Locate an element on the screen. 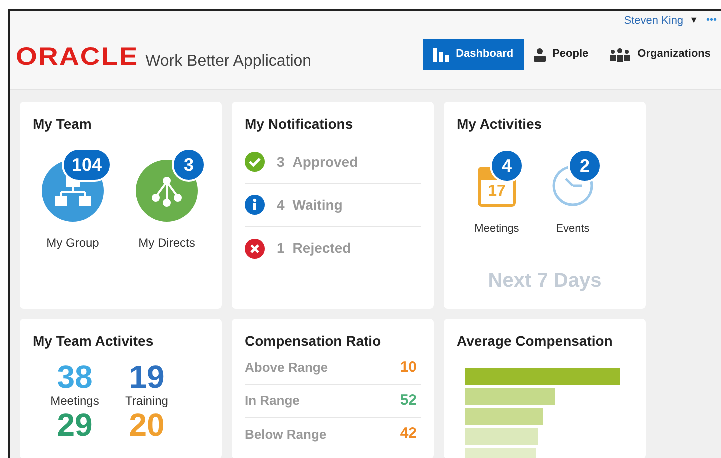 This screenshot has height=458, width=721. card-title: Compensation Ratio is located at coordinates (313, 341).